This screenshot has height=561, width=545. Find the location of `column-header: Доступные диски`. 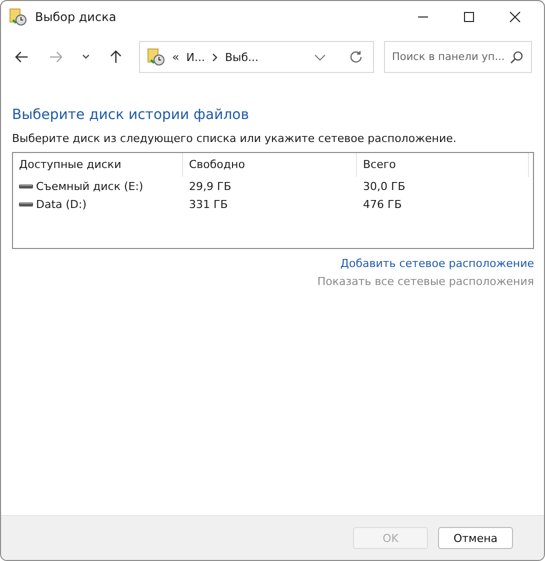

column-header: Доступные диски is located at coordinates (98, 165).